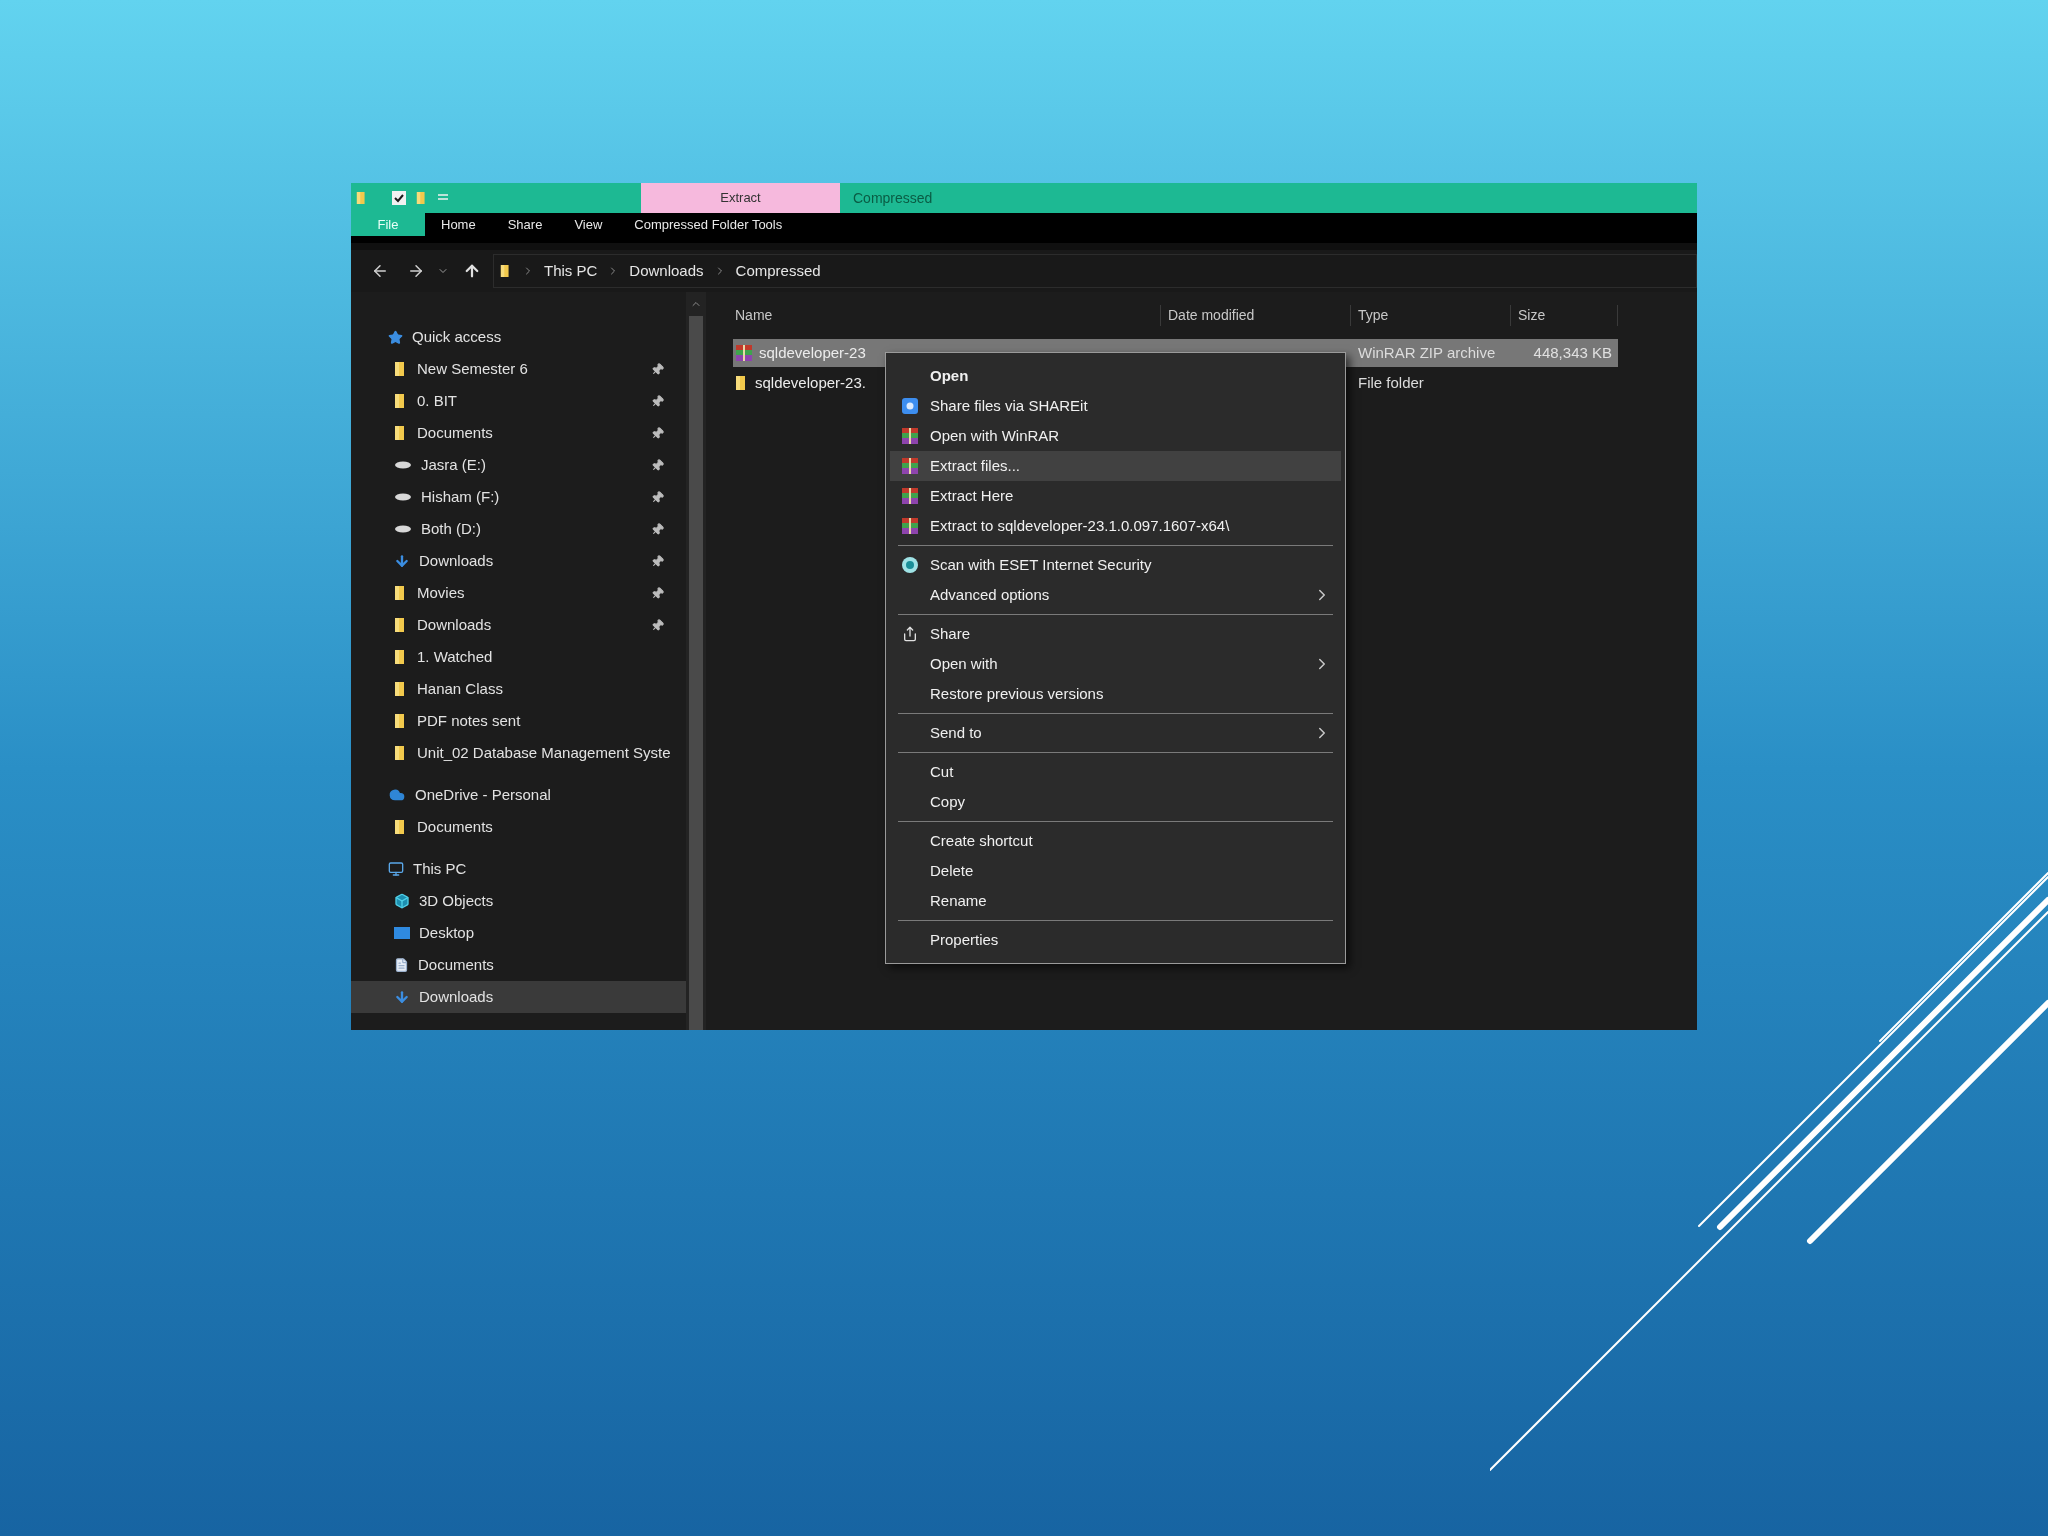 This screenshot has width=2048, height=1536. I want to click on context-title: Compressed, so click(893, 198).